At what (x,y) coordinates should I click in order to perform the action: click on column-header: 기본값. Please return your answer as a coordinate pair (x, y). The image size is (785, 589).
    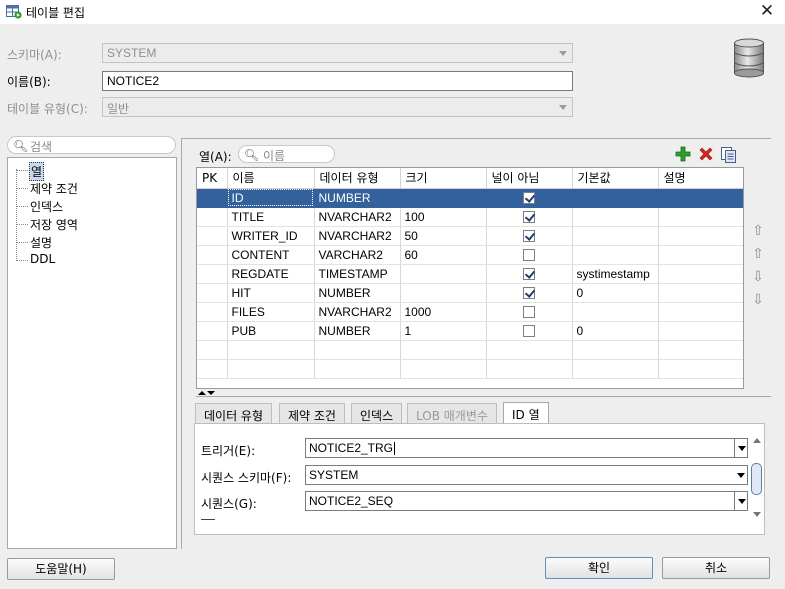
    Looking at the image, I should click on (615, 178).